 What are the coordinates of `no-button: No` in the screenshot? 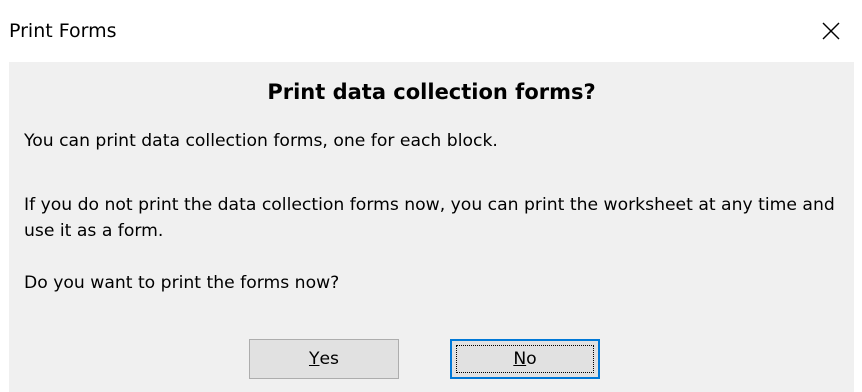 It's located at (525, 359).